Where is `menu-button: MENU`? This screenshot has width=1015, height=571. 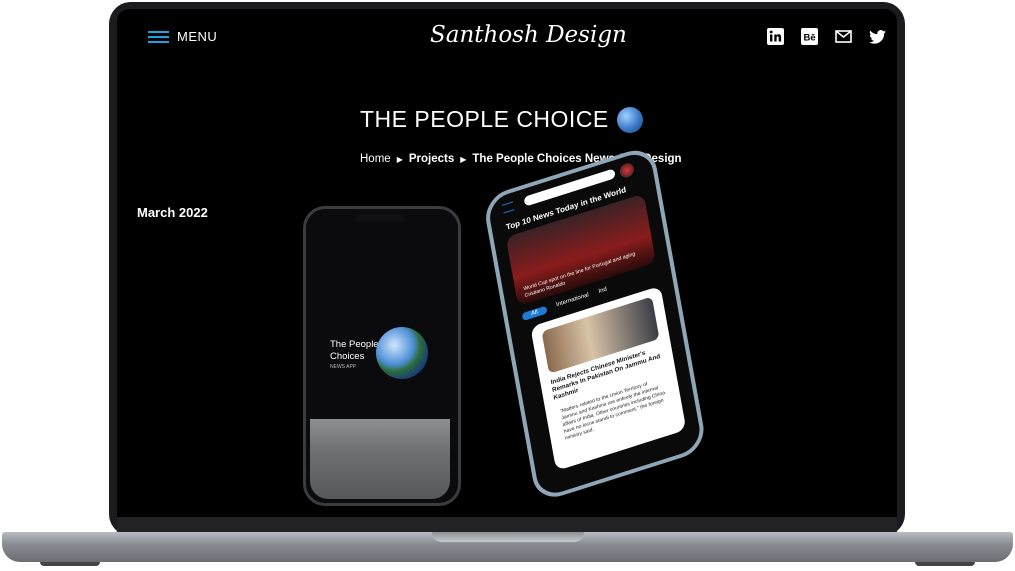
menu-button: MENU is located at coordinates (182, 36).